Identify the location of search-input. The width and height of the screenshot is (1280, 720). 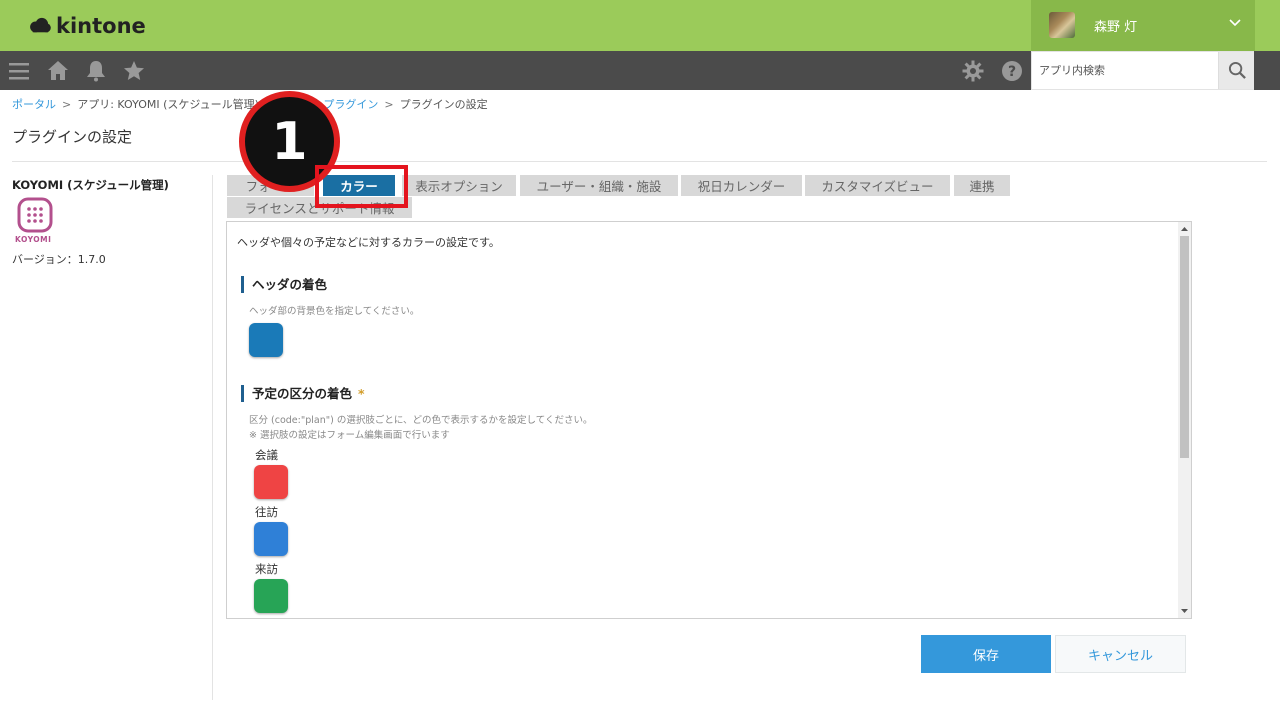
(1125, 70).